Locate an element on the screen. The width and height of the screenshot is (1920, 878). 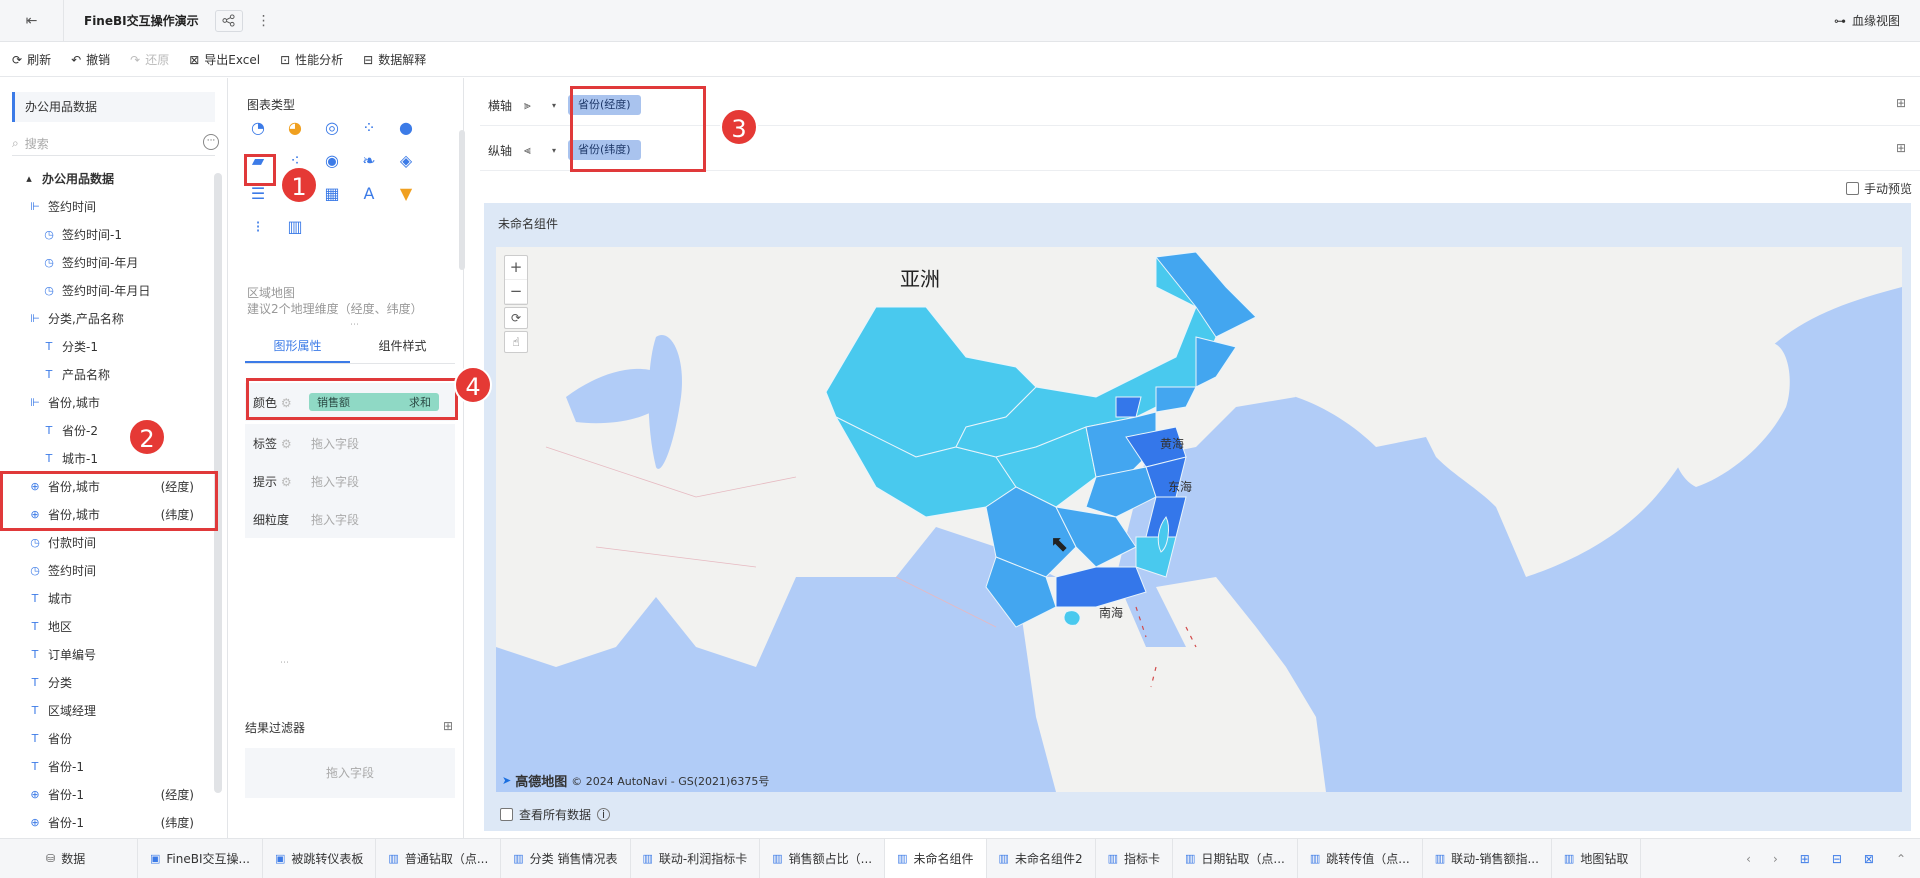
zoom-out-button: − is located at coordinates (516, 292).